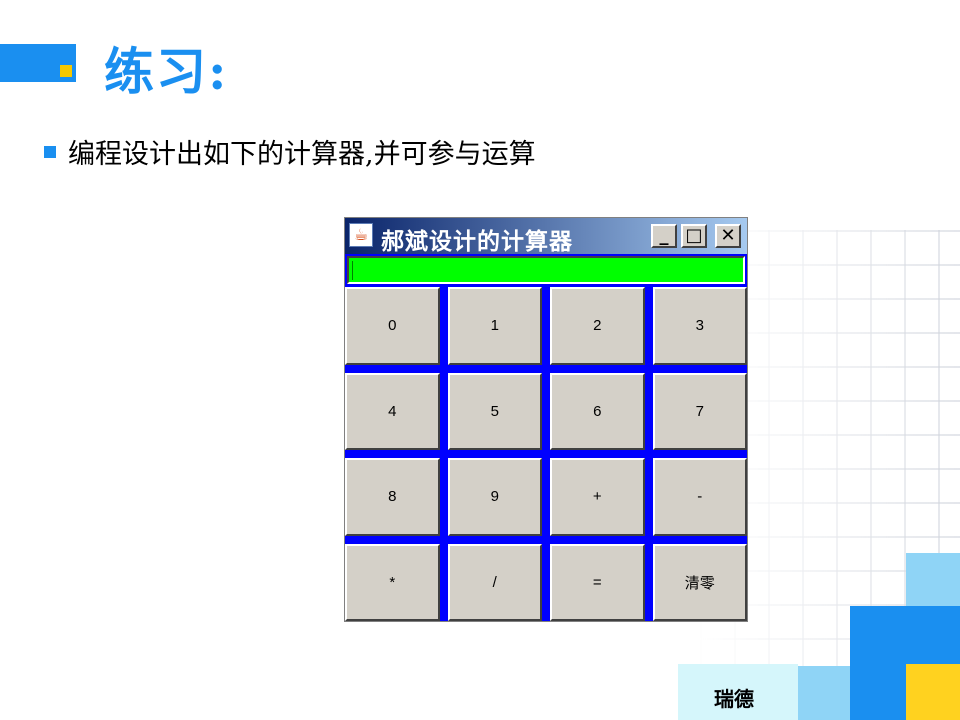  I want to click on key-6: 6, so click(597, 411).